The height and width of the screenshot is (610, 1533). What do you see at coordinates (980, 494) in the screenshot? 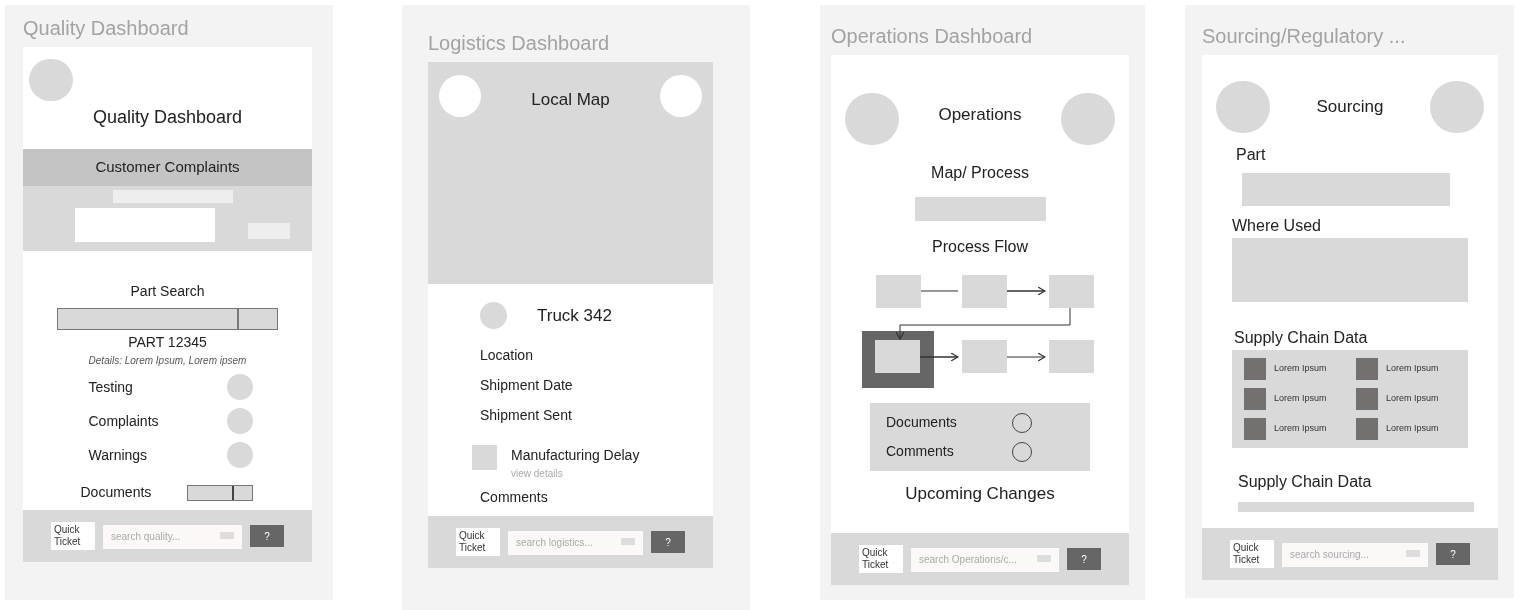
I see `section-label: Upcoming Changes` at bounding box center [980, 494].